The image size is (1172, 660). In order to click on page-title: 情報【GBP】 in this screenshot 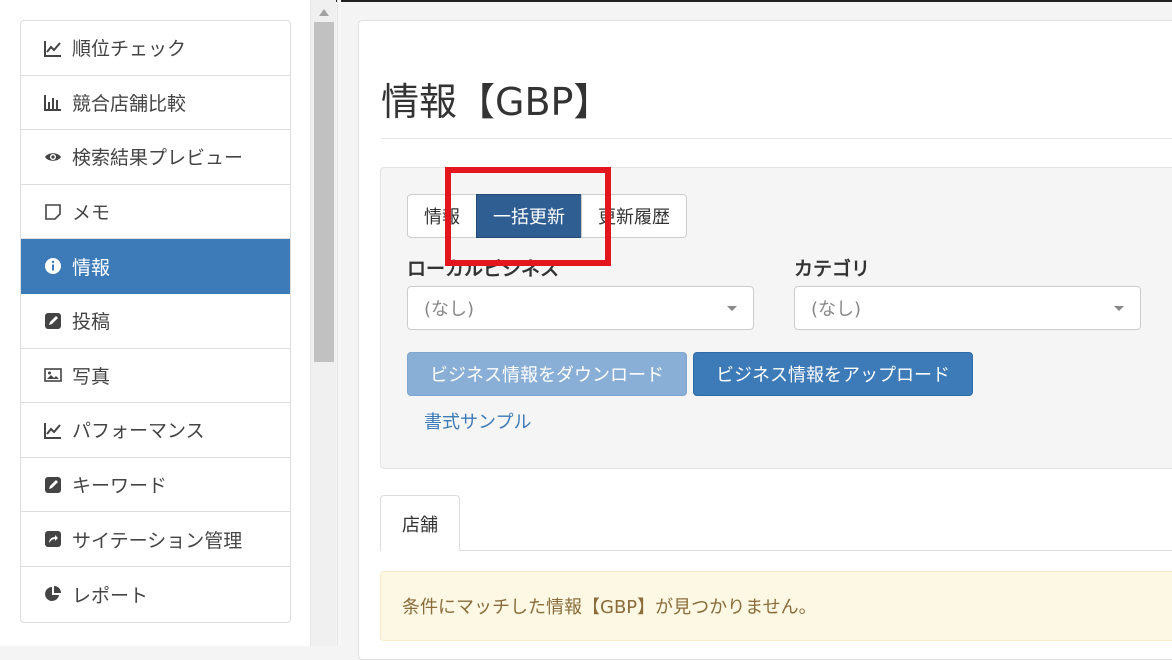, I will do `click(496, 102)`.